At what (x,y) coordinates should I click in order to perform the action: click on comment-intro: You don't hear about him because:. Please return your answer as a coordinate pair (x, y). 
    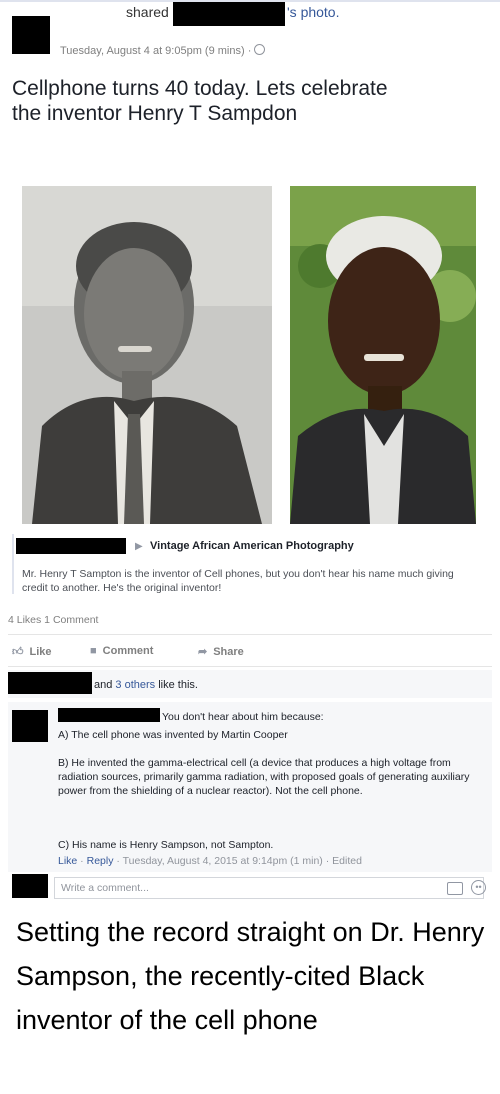
    Looking at the image, I should click on (243, 717).